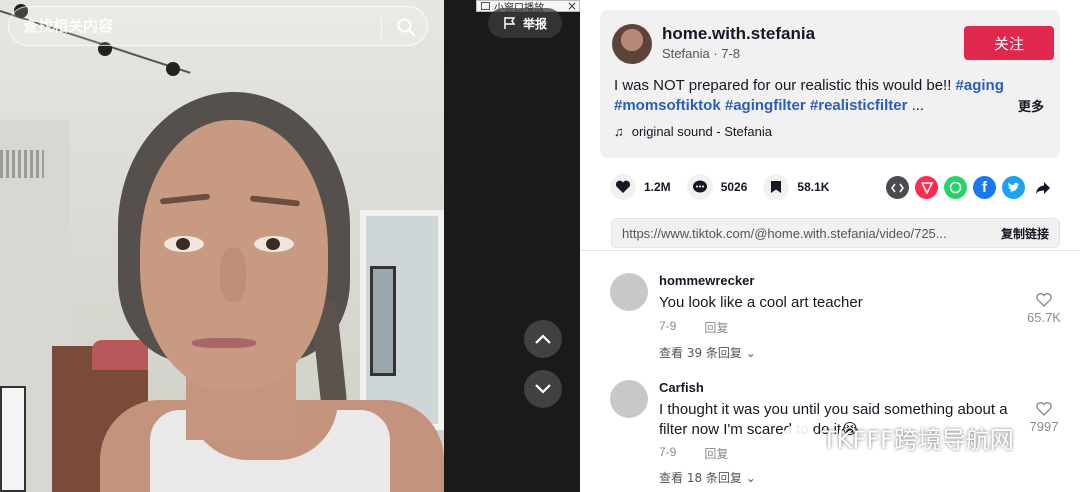  What do you see at coordinates (381, 27) in the screenshot?
I see `search-divider` at bounding box center [381, 27].